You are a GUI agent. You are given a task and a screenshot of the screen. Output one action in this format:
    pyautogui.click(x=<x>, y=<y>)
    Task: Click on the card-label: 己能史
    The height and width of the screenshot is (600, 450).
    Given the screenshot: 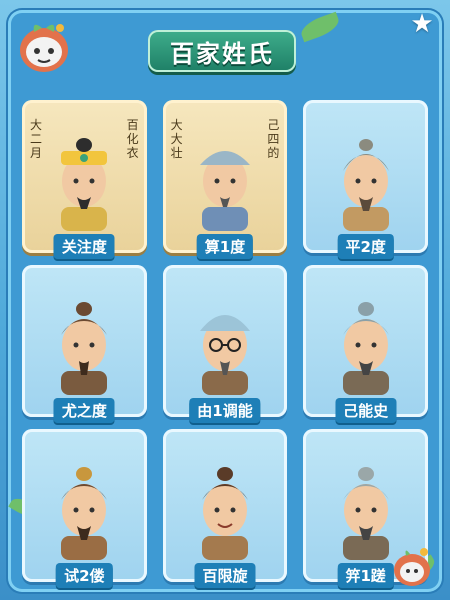 What is the action you would take?
    pyautogui.click(x=366, y=411)
    